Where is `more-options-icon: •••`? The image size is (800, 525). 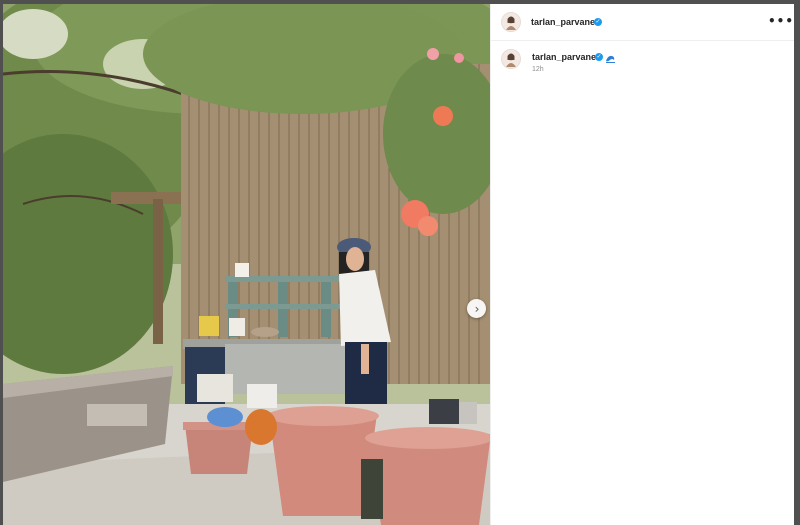 more-options-icon: ••• is located at coordinates (781, 21).